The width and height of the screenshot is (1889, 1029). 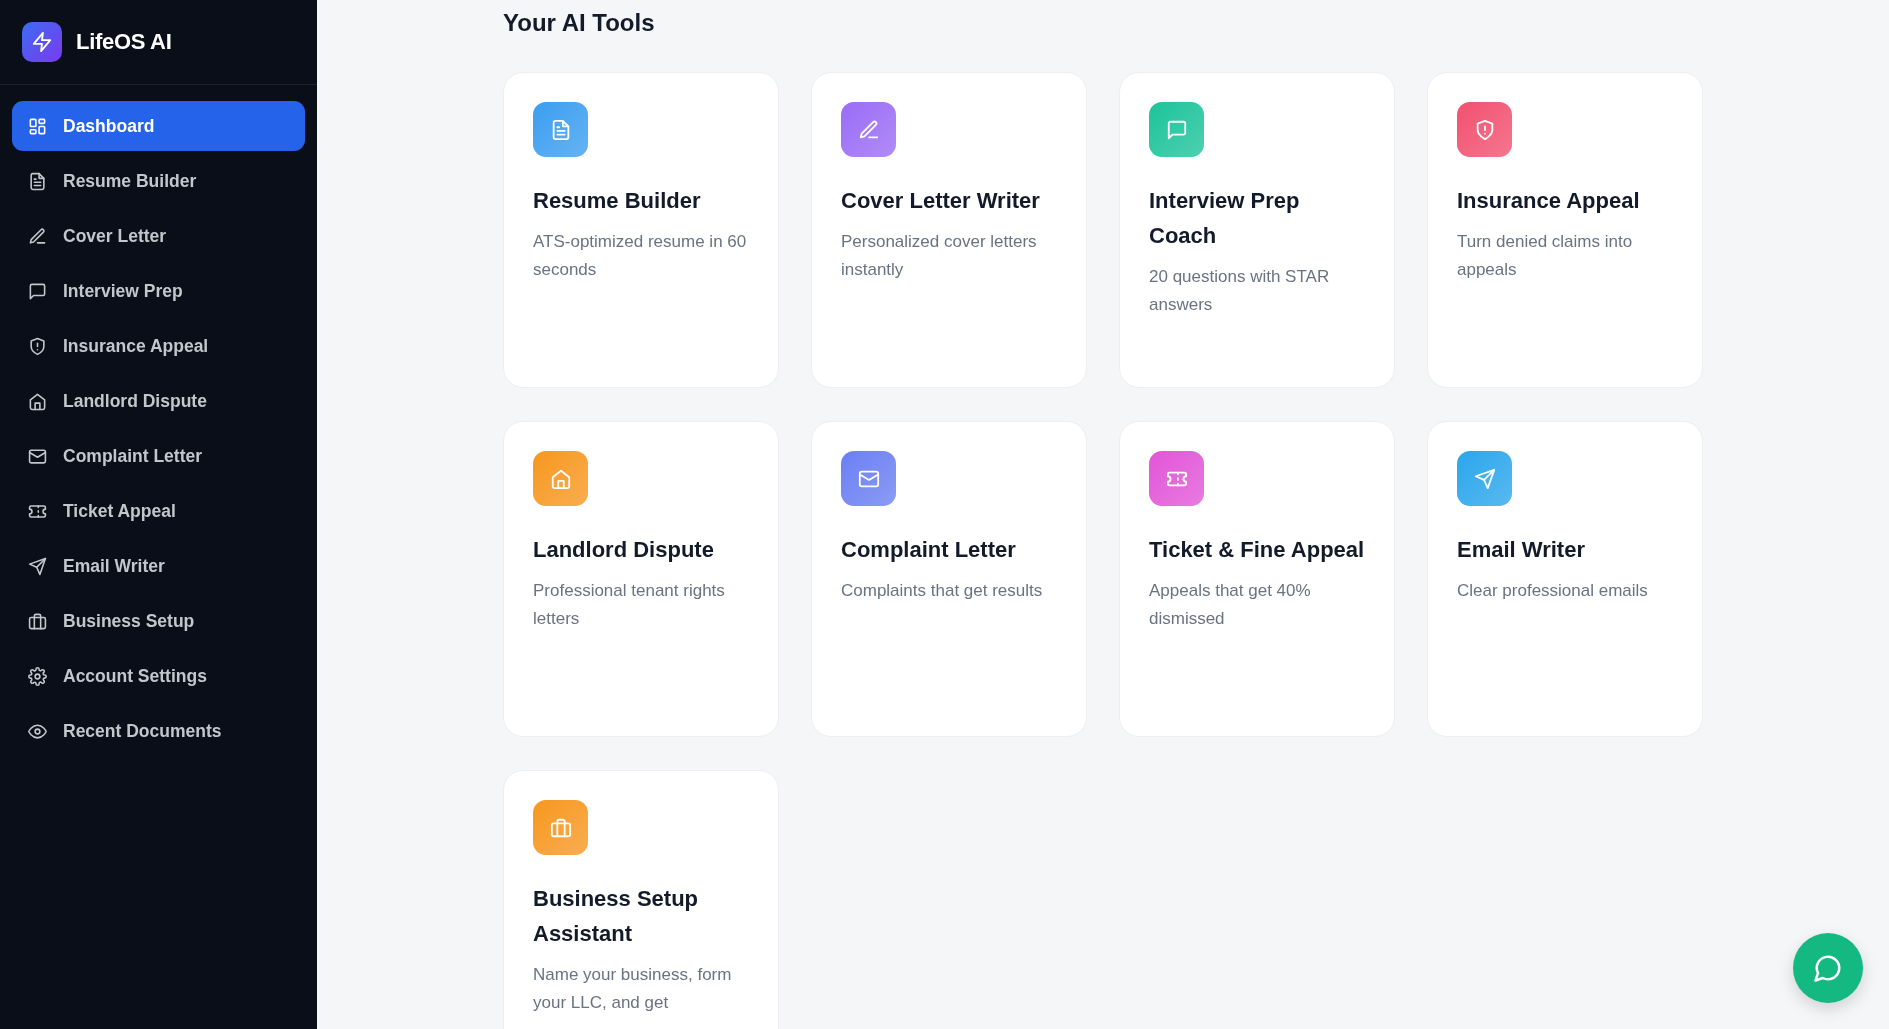 I want to click on nav-item: Insurance Appeal, so click(x=158, y=346).